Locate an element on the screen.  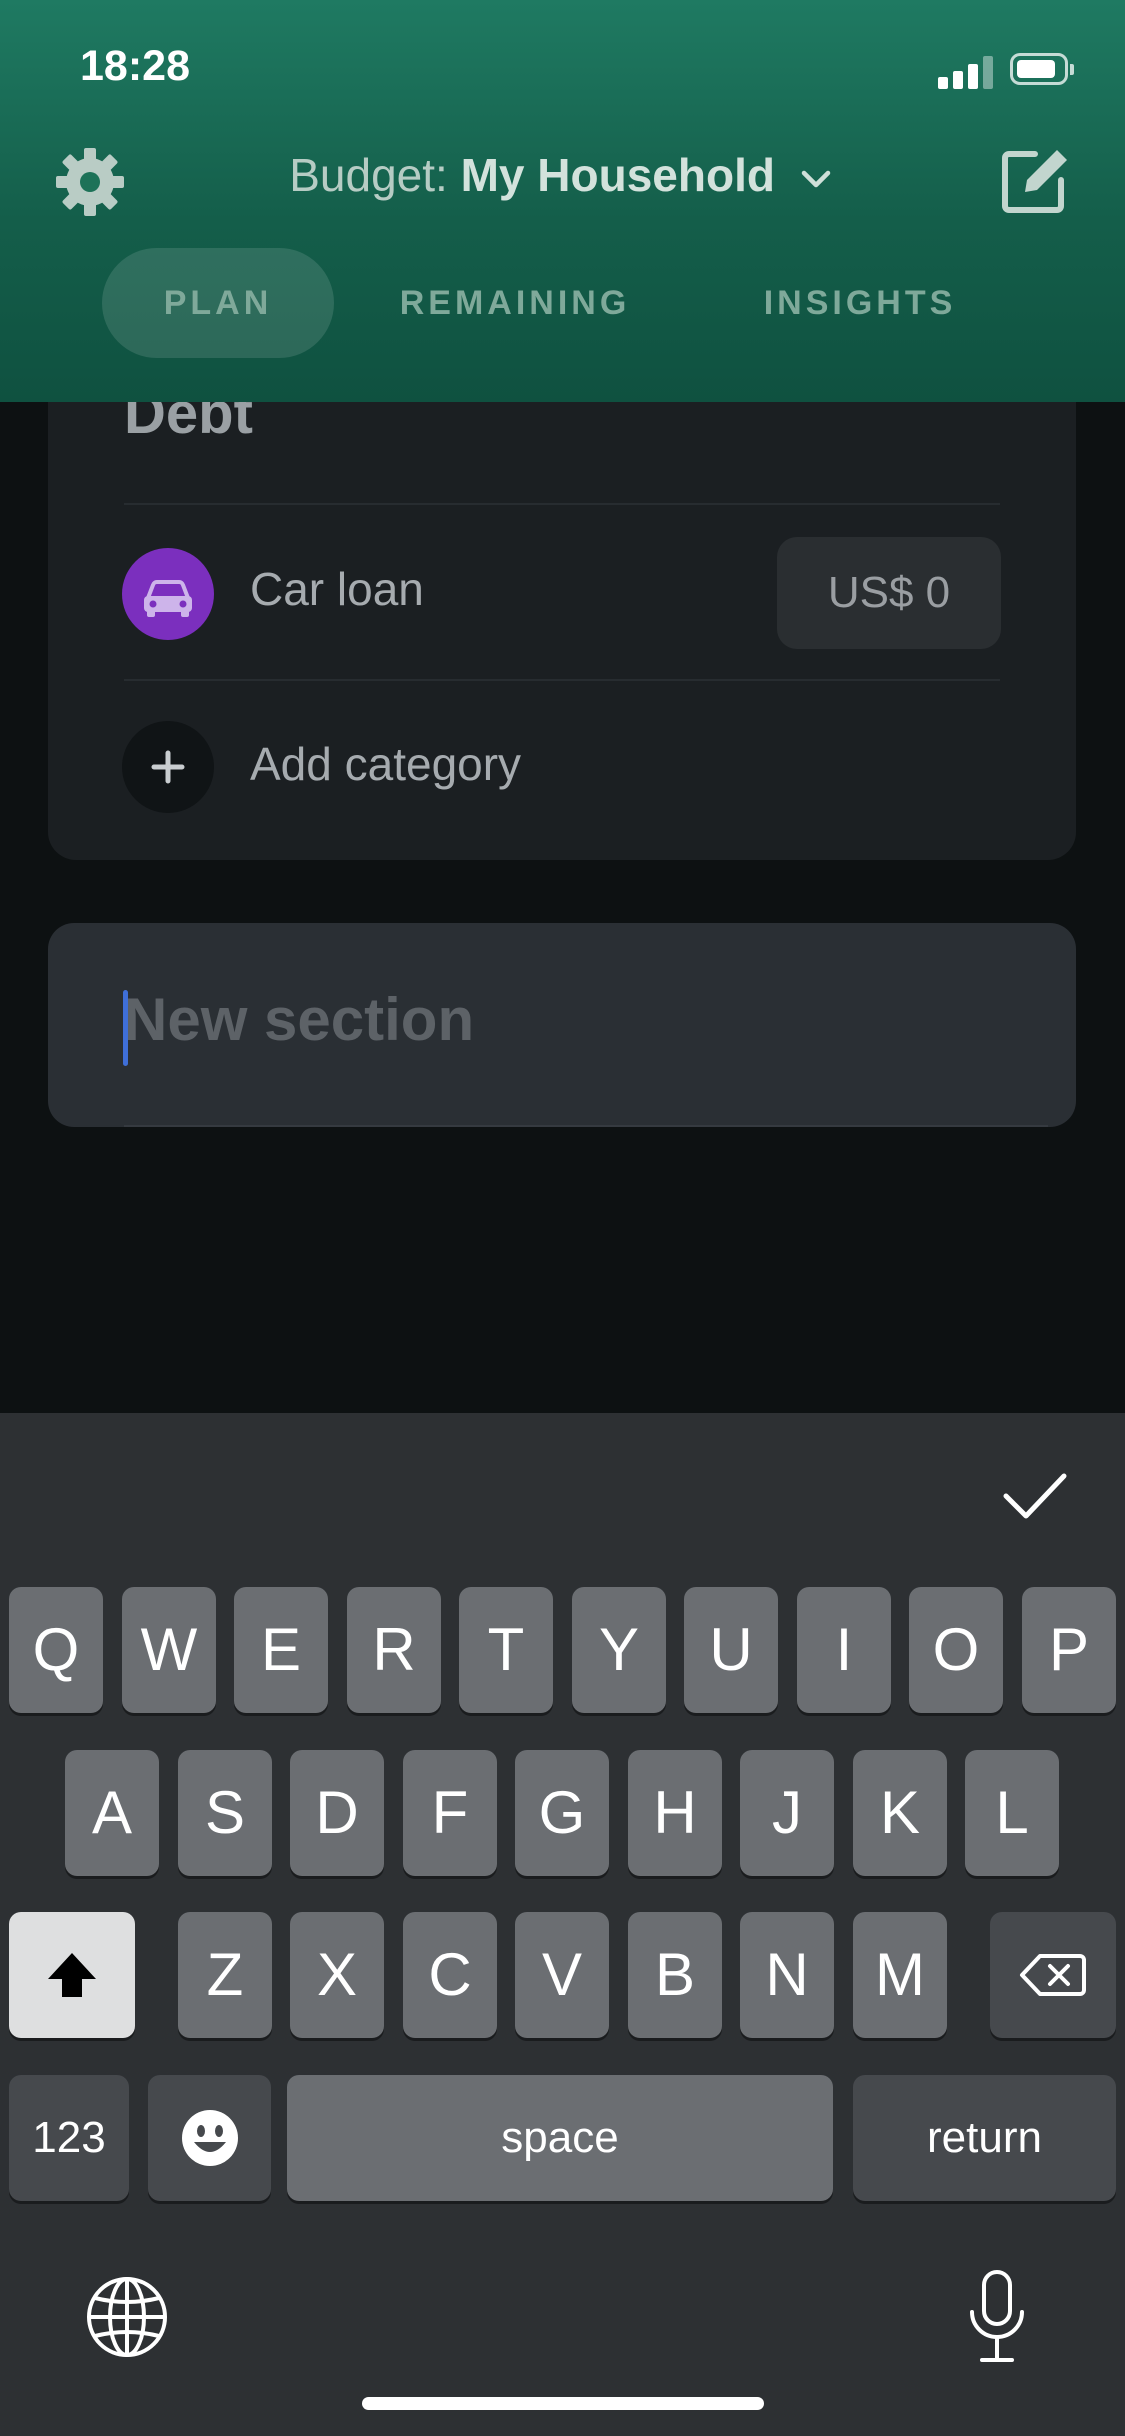
key-p: P is located at coordinates (1069, 1650).